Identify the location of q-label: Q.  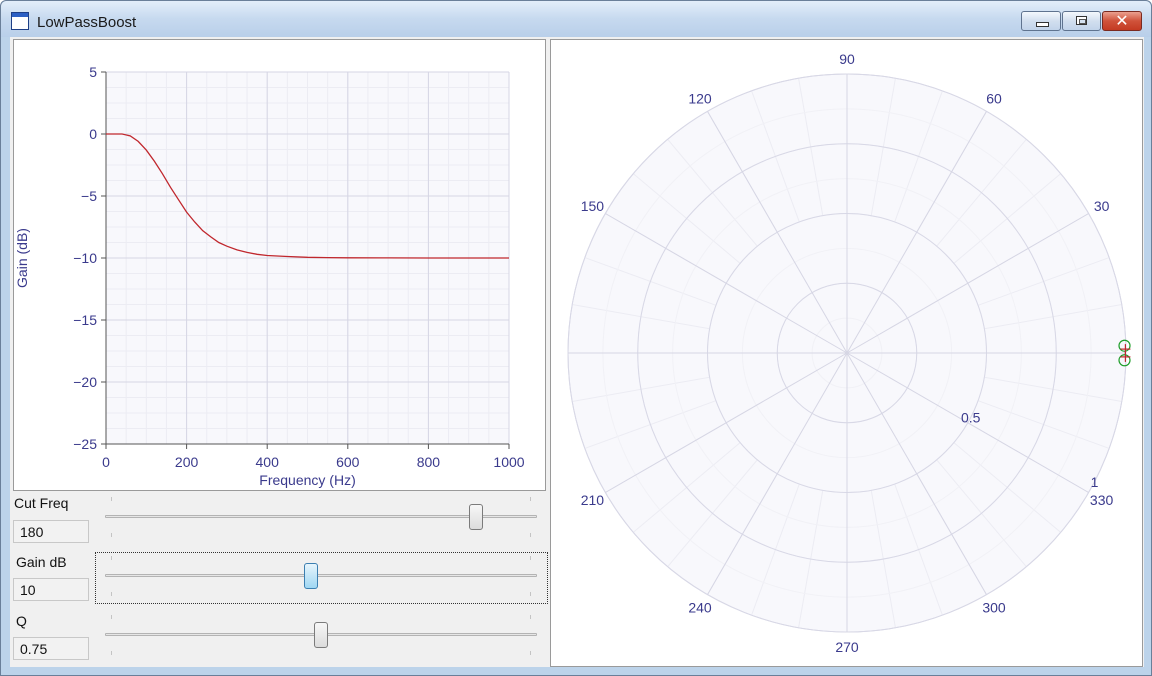
(21, 621).